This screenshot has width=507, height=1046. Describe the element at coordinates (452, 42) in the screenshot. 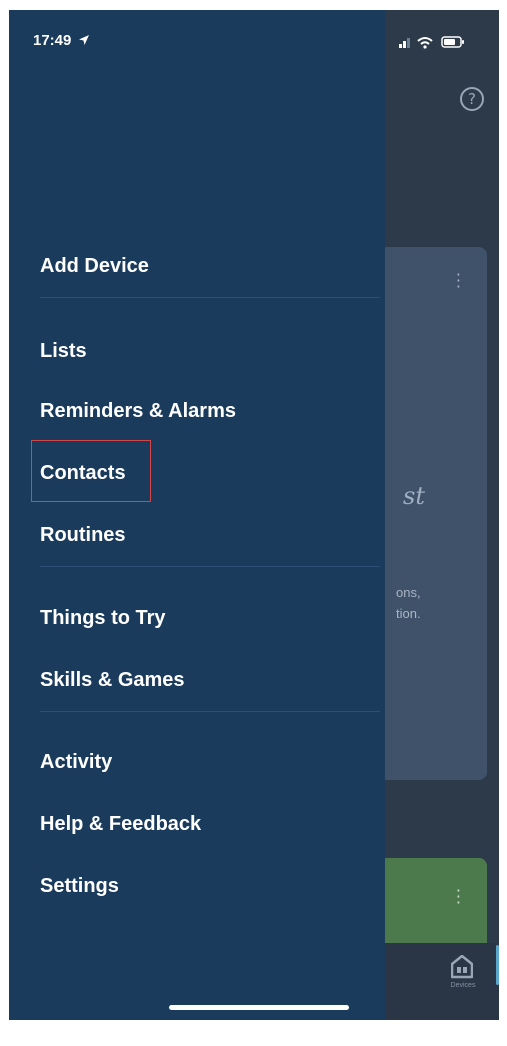

I see `battery-icon` at that location.